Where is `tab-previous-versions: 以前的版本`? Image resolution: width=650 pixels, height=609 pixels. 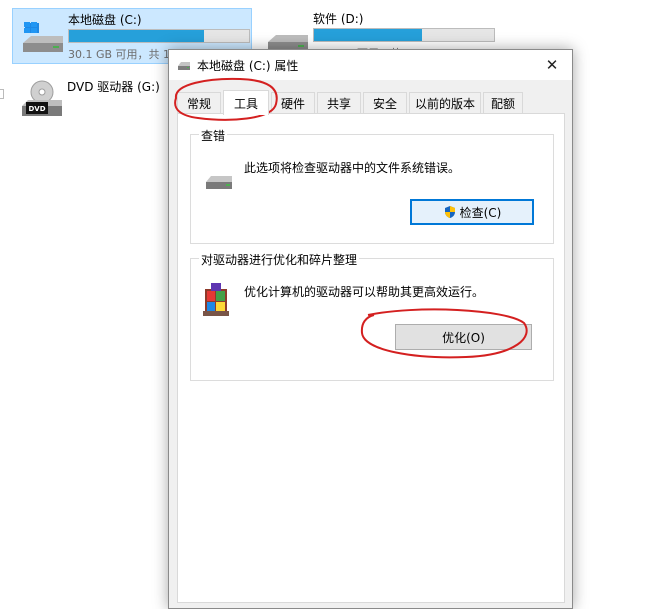 tab-previous-versions: 以前的版本 is located at coordinates (445, 103).